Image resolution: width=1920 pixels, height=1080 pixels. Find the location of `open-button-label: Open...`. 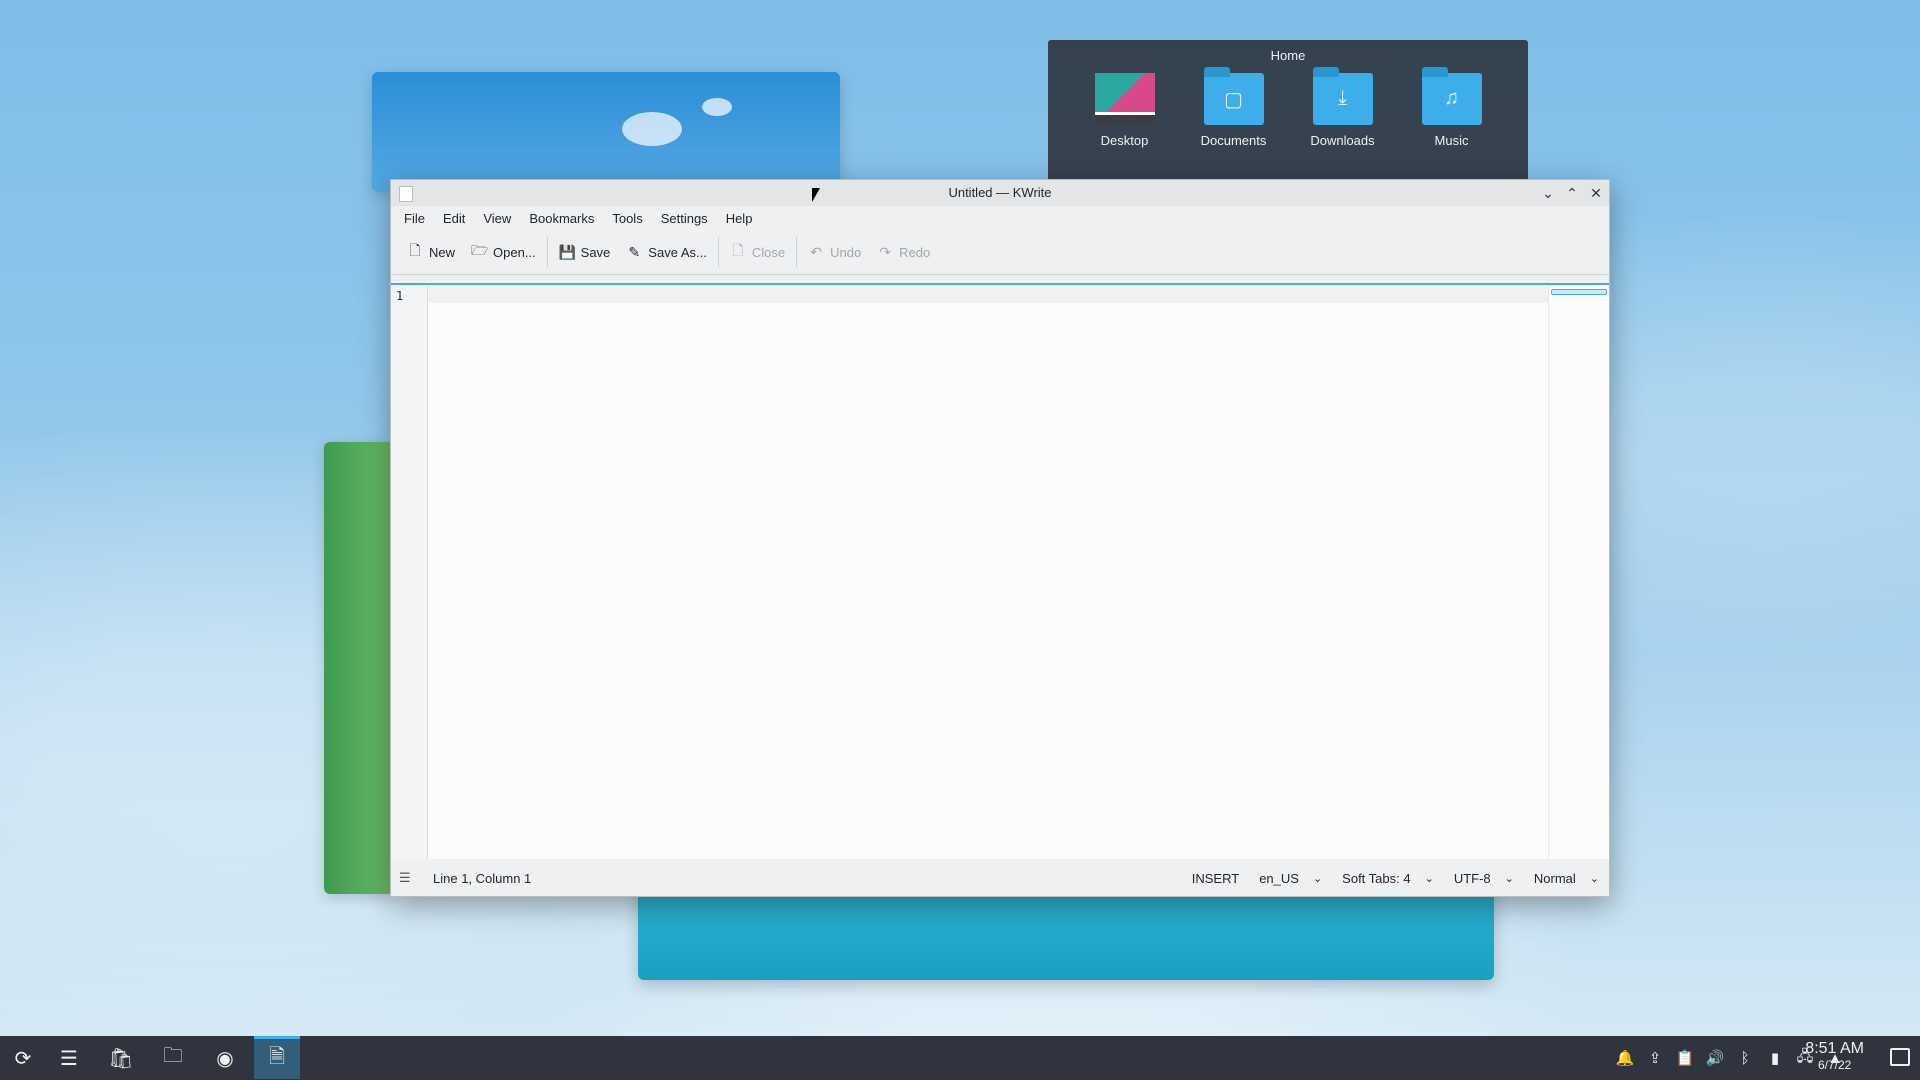

open-button-label: Open... is located at coordinates (514, 252).